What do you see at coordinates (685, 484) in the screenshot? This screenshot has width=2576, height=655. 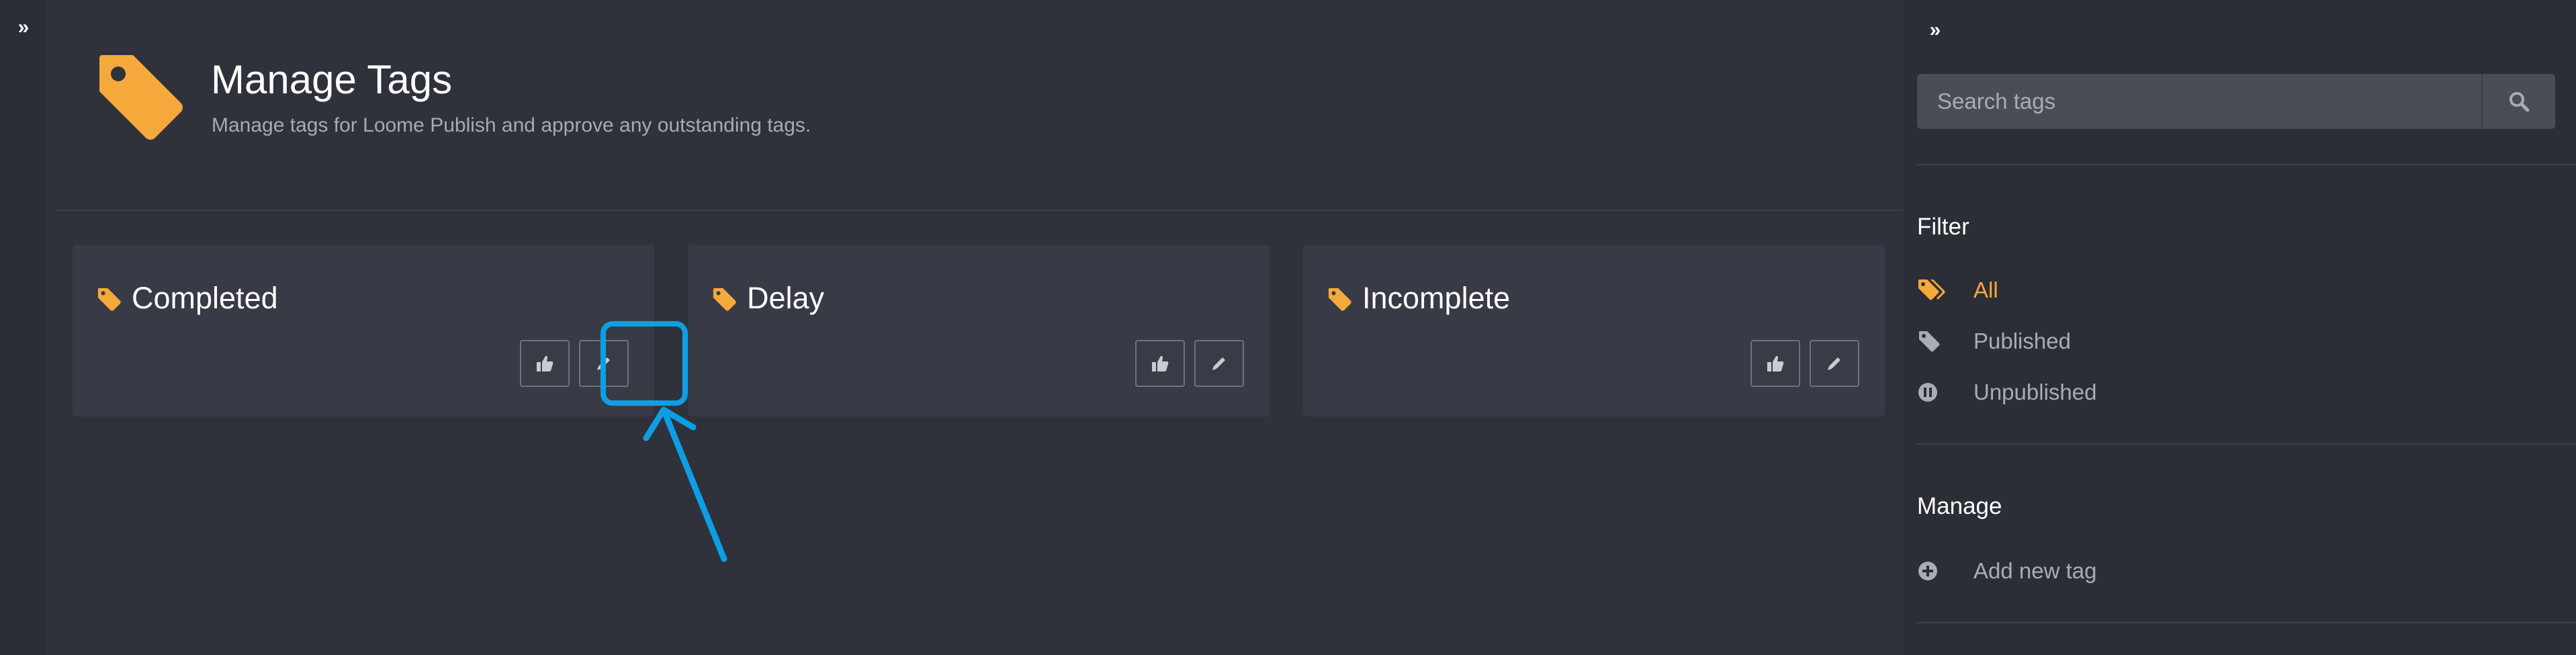 I see `annotation-arrow` at bounding box center [685, 484].